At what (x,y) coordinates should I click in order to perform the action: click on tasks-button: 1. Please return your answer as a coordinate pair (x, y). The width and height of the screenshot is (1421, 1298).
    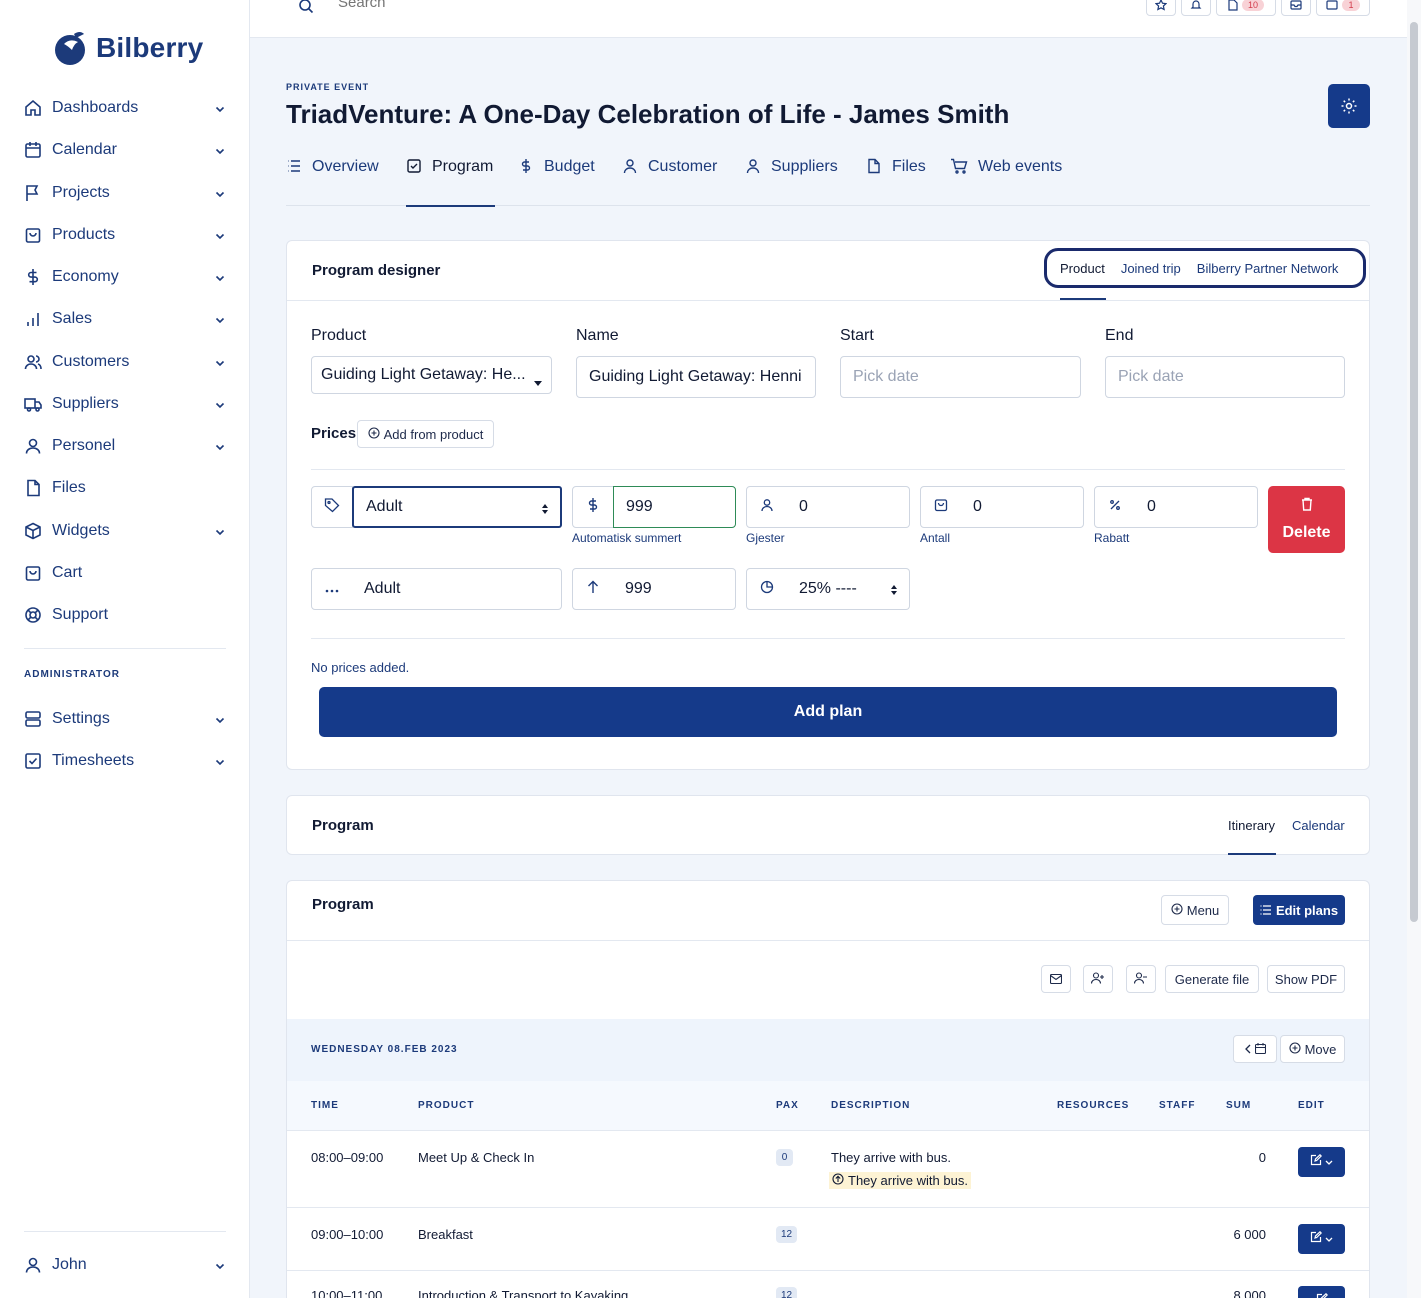
    Looking at the image, I should click on (1343, 8).